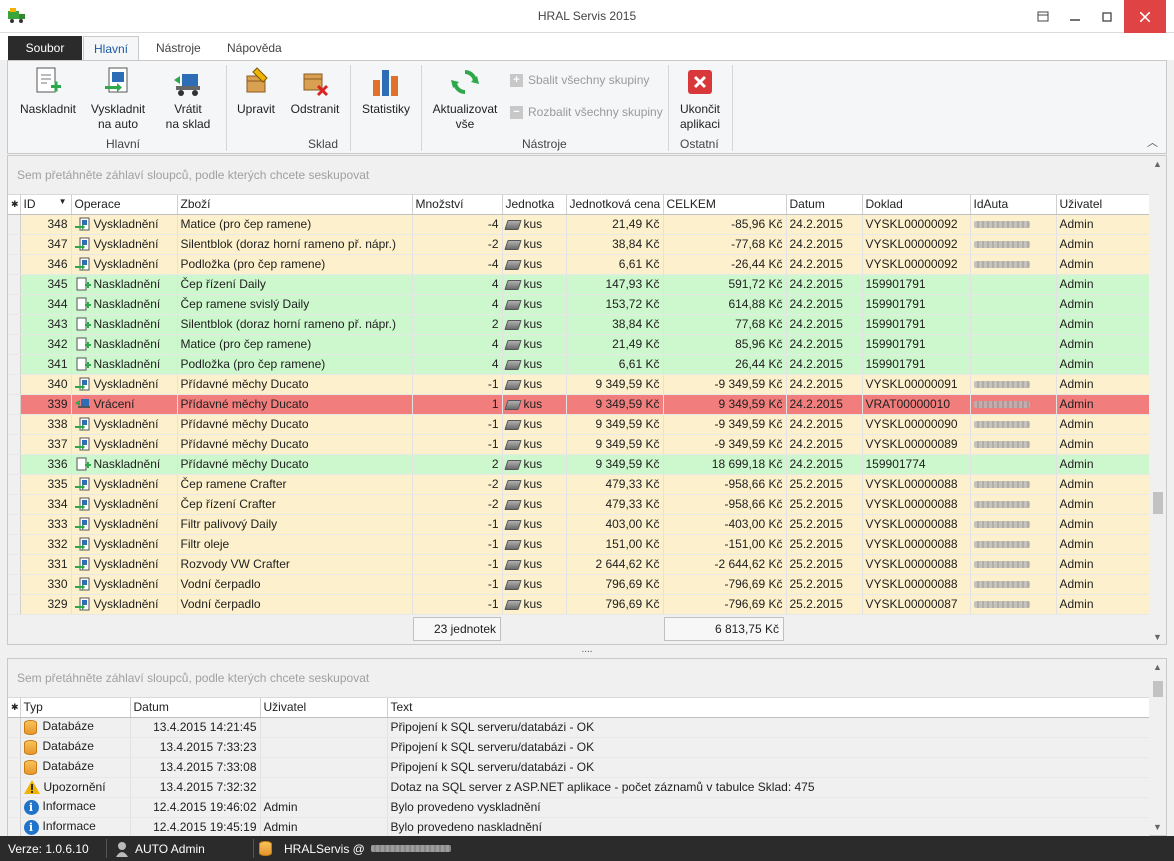 This screenshot has height=861, width=1174. Describe the element at coordinates (324, 708) in the screenshot. I see `log-column-user: Uživatel` at that location.